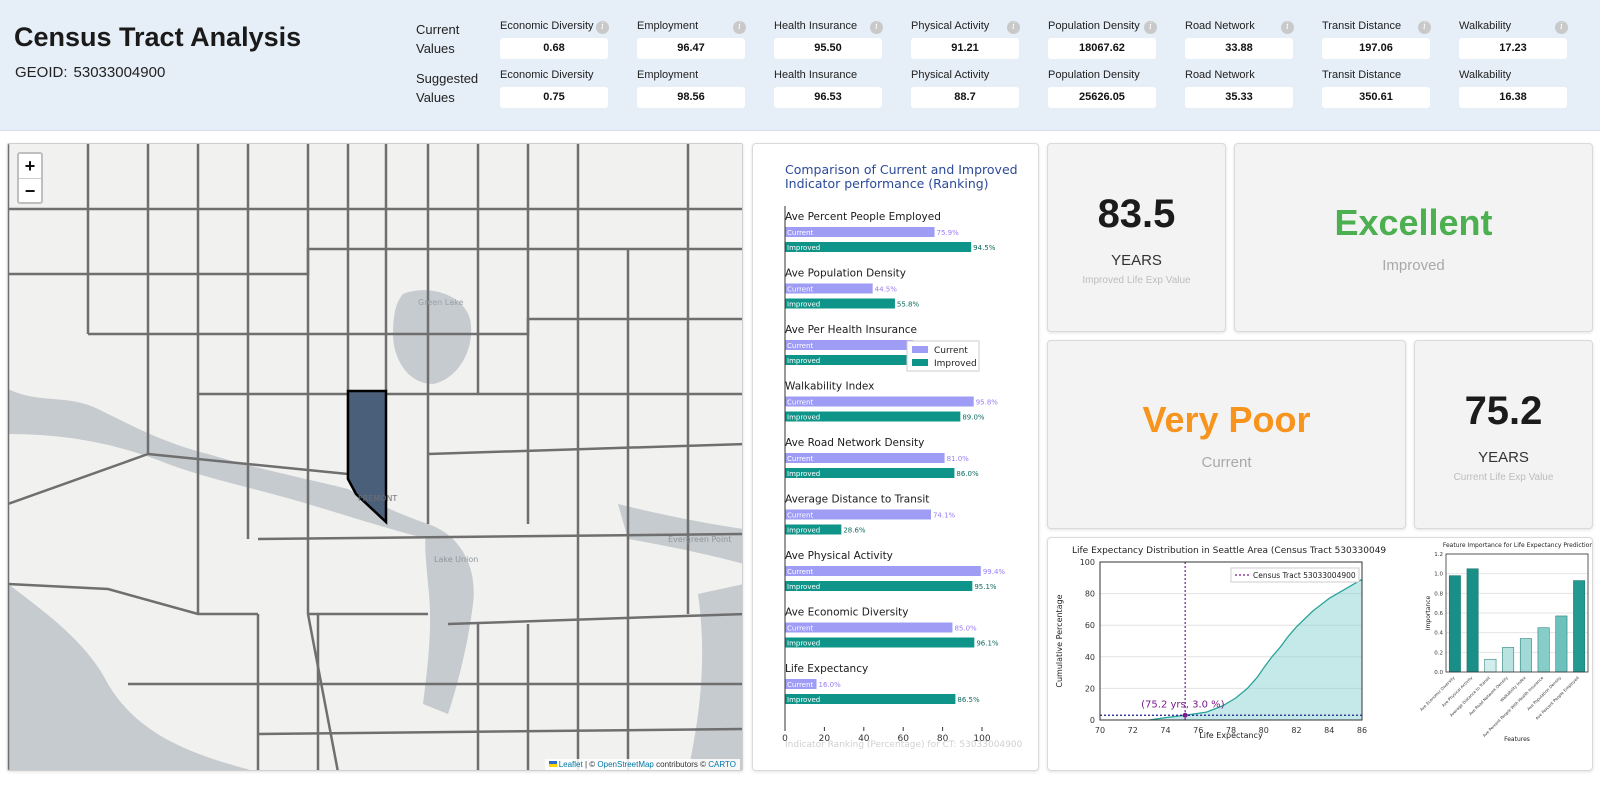  What do you see at coordinates (1513, 48) in the screenshot?
I see `current-value-field: 17.23` at bounding box center [1513, 48].